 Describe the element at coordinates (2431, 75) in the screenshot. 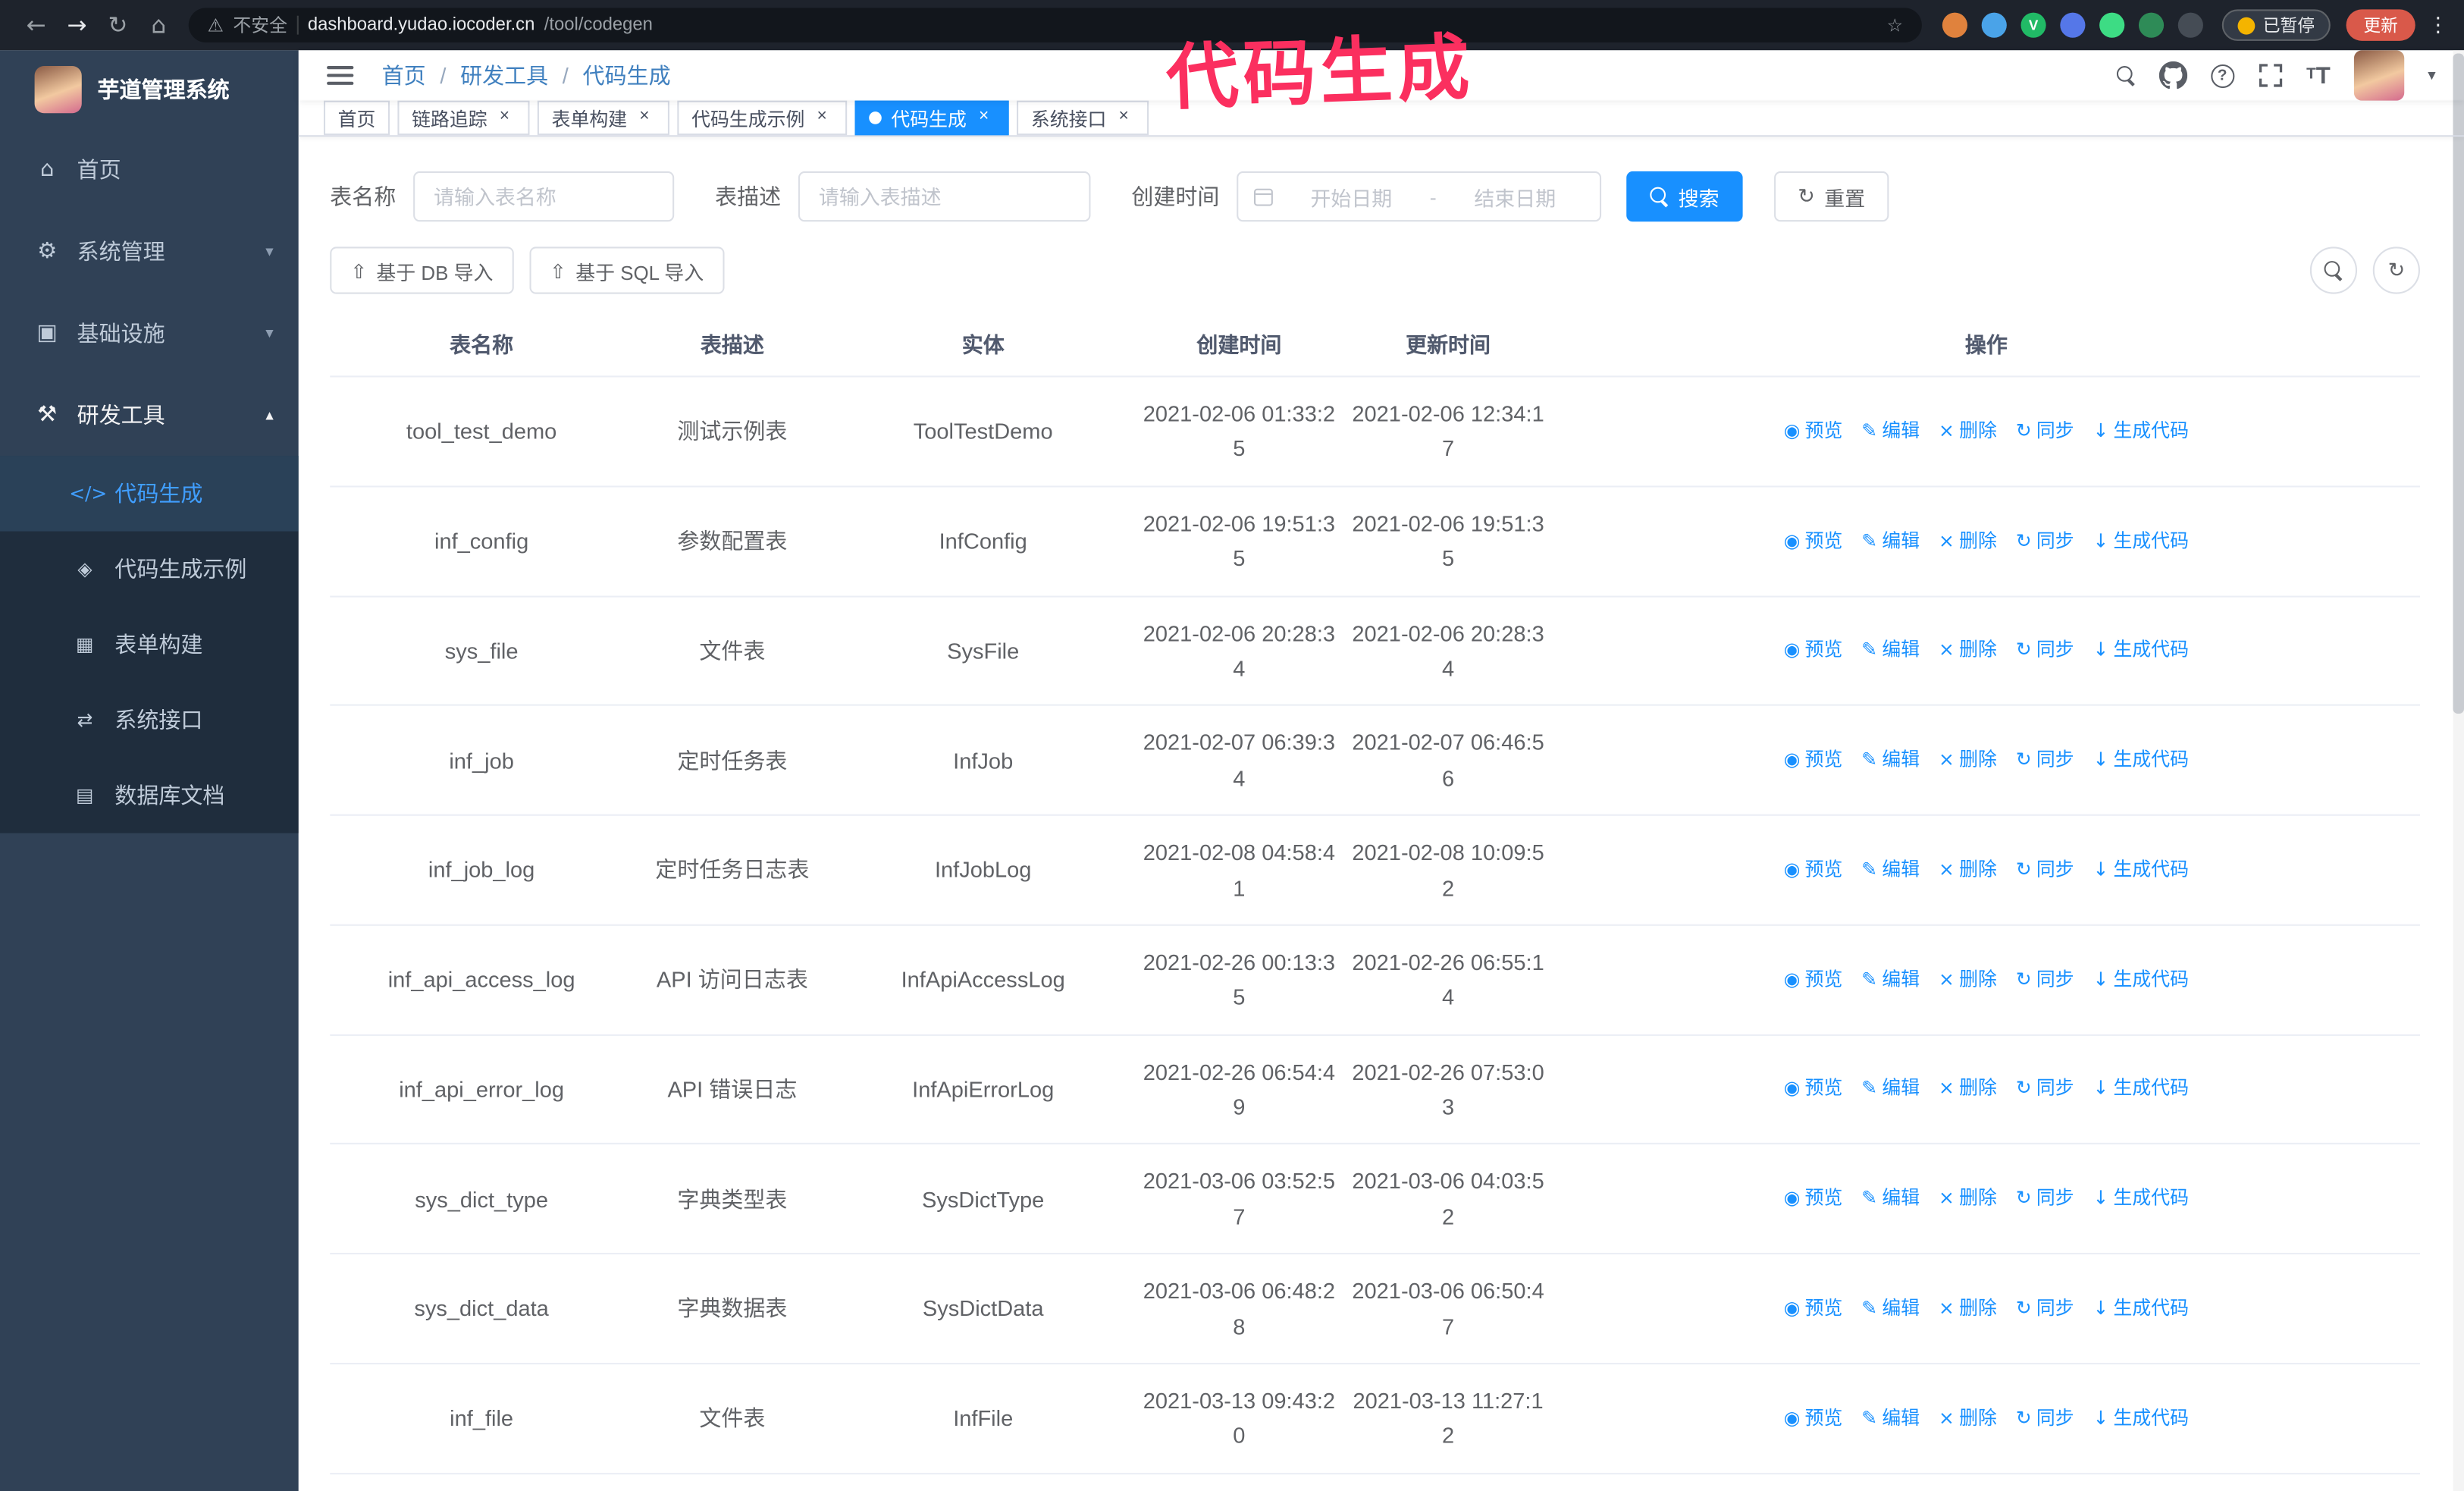

I see `caret-down-icon: ▾` at that location.